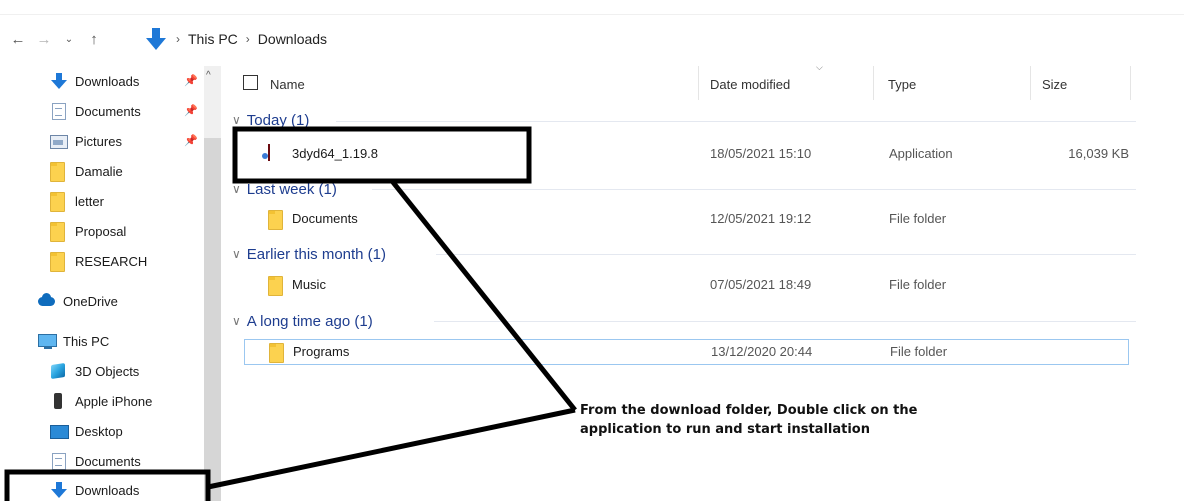 The width and height of the screenshot is (1184, 501). I want to click on highlight-box-application, so click(382, 155).